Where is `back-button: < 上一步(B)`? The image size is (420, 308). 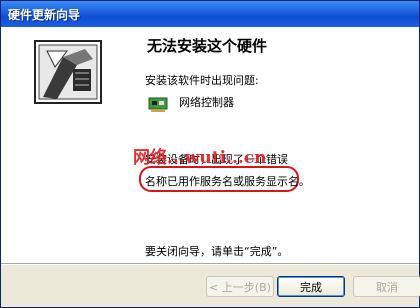 back-button: < 上一步(B) is located at coordinates (240, 286).